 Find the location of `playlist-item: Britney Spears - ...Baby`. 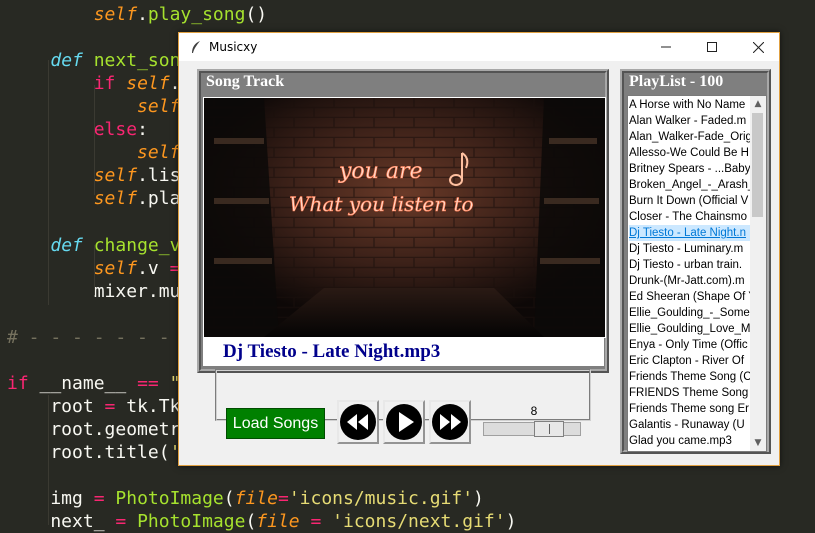

playlist-item: Britney Spears - ...Baby is located at coordinates (689, 169).